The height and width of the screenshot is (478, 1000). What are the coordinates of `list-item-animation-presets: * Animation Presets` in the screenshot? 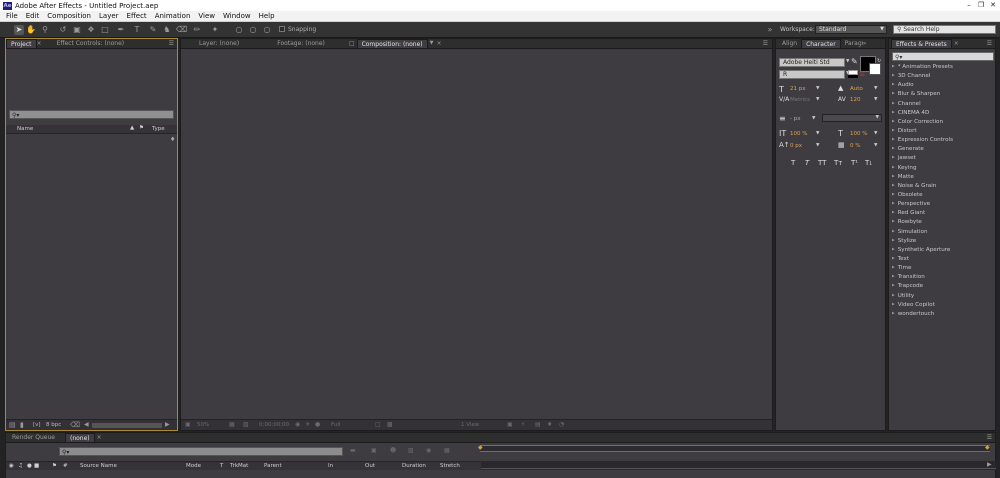 It's located at (943, 66).